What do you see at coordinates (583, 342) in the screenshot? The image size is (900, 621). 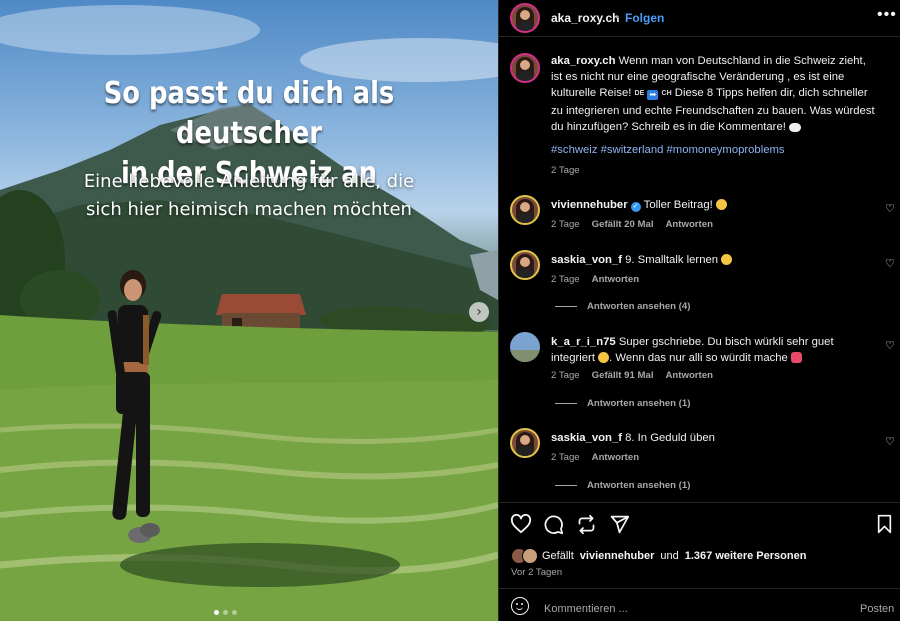 I see `comment-username: k_a_r_i_n75` at bounding box center [583, 342].